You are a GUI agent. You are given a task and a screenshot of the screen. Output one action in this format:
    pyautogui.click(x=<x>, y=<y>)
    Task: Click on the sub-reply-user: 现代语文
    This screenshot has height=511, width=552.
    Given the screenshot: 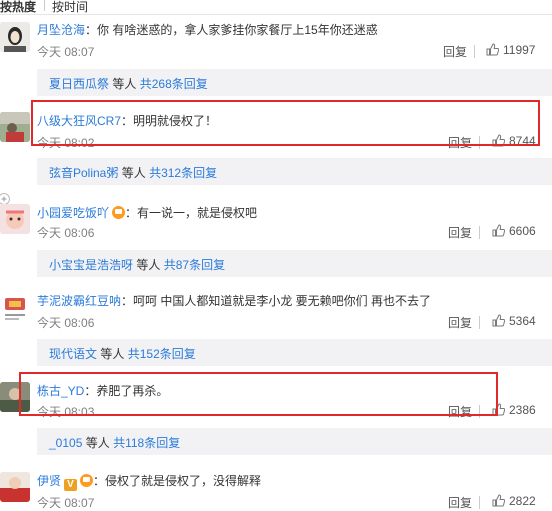 What is the action you would take?
    pyautogui.click(x=73, y=354)
    